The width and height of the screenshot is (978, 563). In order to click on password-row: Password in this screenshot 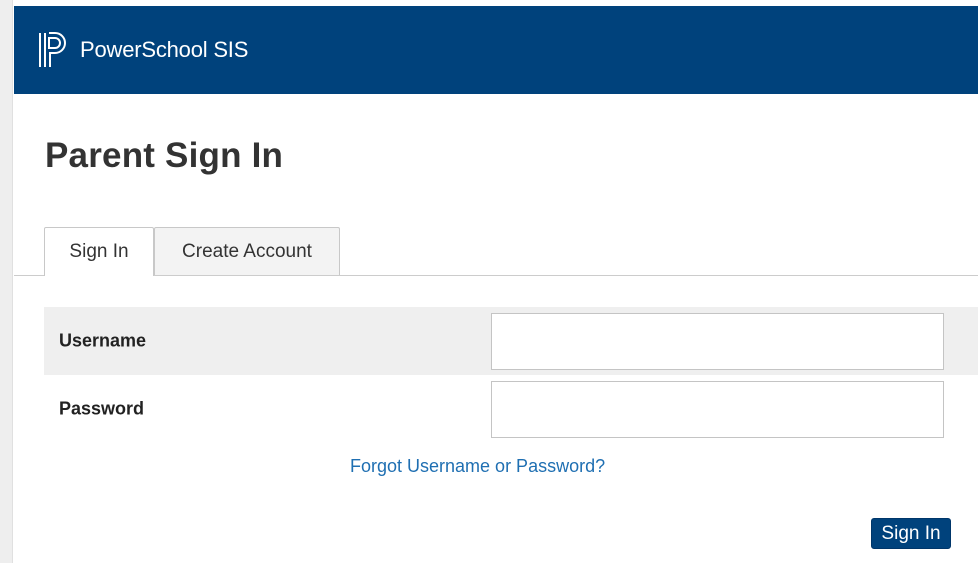, I will do `click(511, 409)`.